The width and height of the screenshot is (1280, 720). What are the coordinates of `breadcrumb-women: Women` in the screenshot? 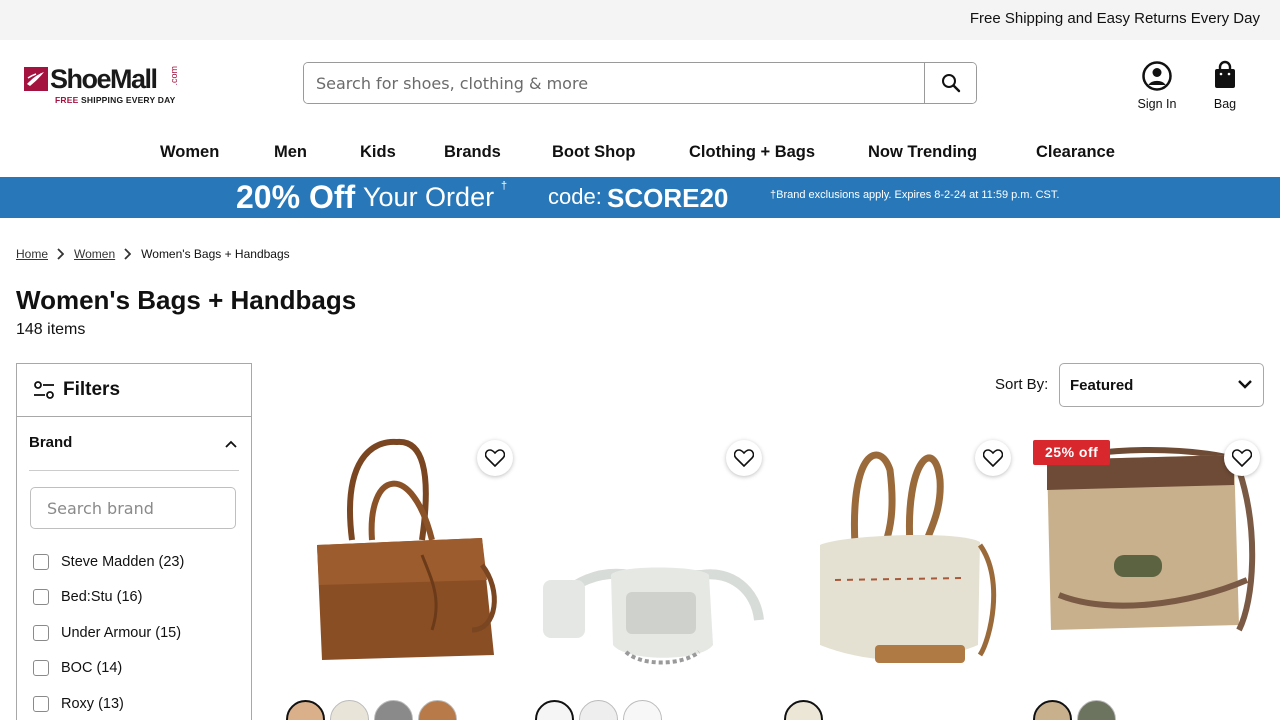 It's located at (94, 254).